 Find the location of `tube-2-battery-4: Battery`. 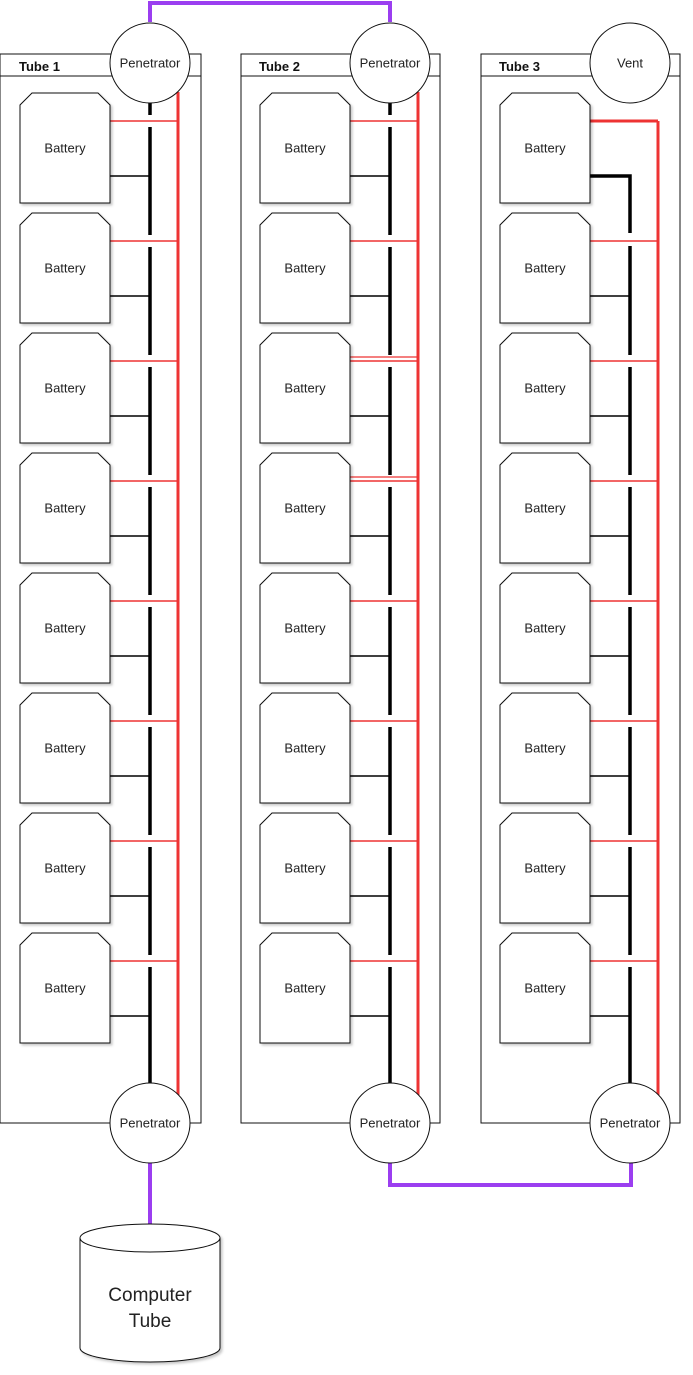

tube-2-battery-4: Battery is located at coordinates (305, 508).